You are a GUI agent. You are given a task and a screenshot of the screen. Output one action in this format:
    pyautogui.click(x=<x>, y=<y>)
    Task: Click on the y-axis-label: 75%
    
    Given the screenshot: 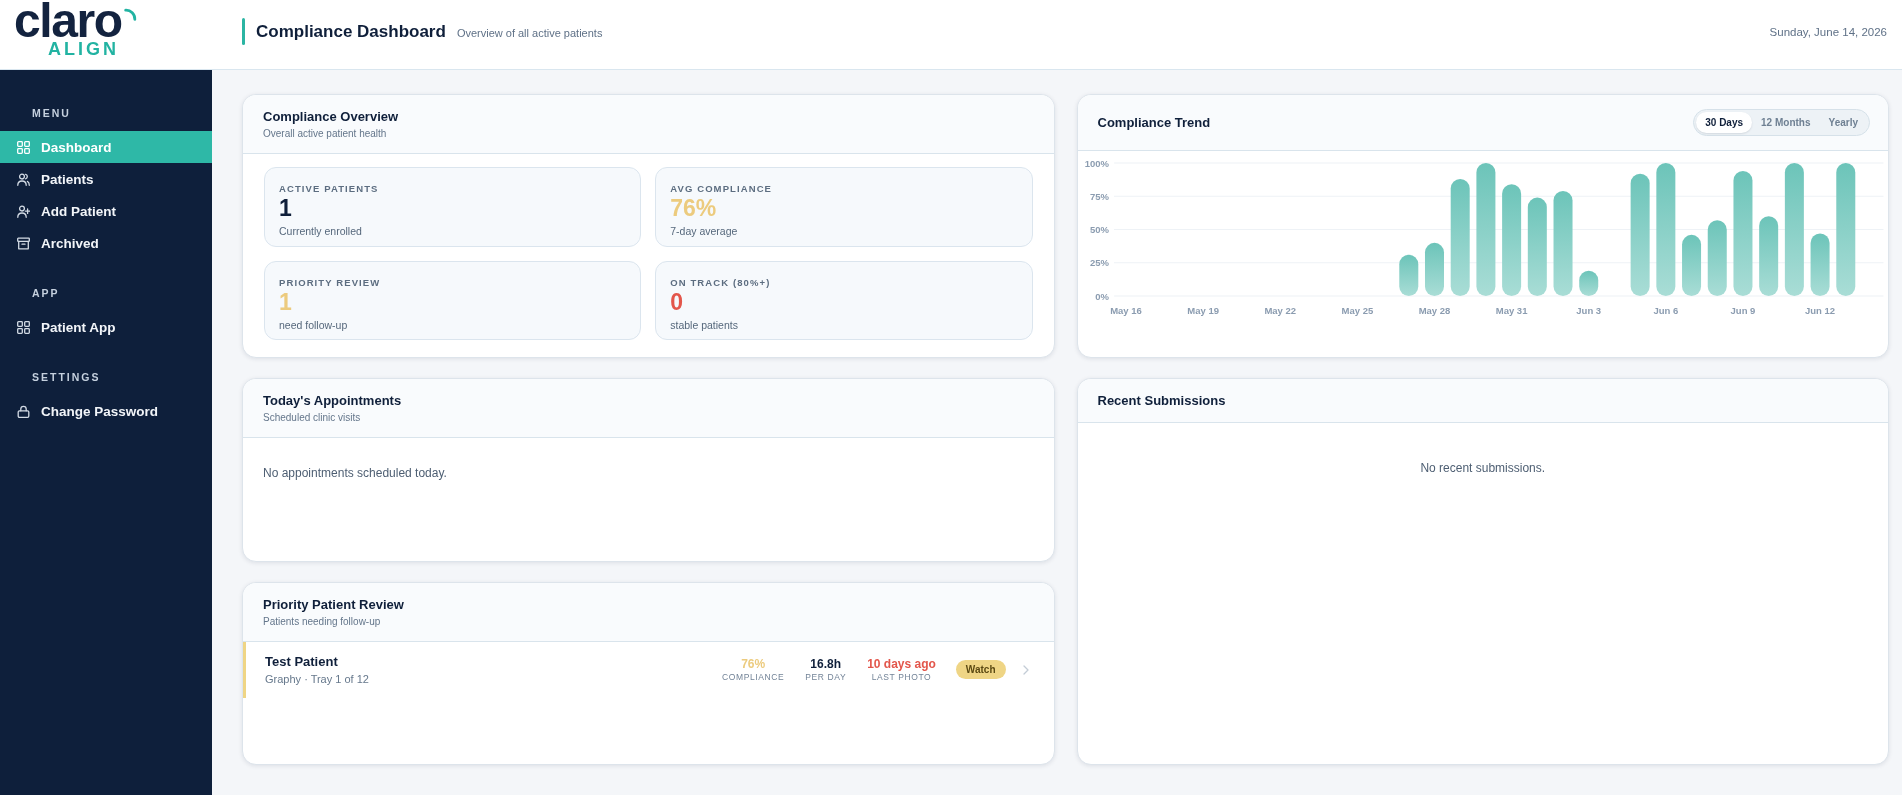 What is the action you would take?
    pyautogui.click(x=1099, y=196)
    